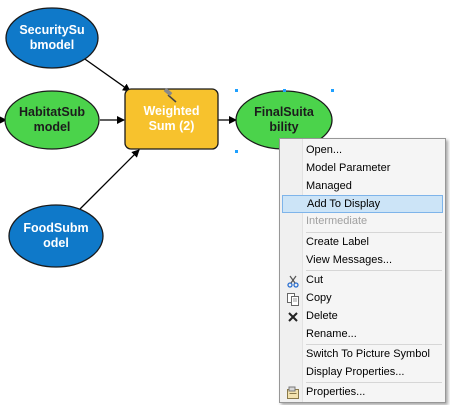  I want to click on connector-food-weighted, so click(109, 179).